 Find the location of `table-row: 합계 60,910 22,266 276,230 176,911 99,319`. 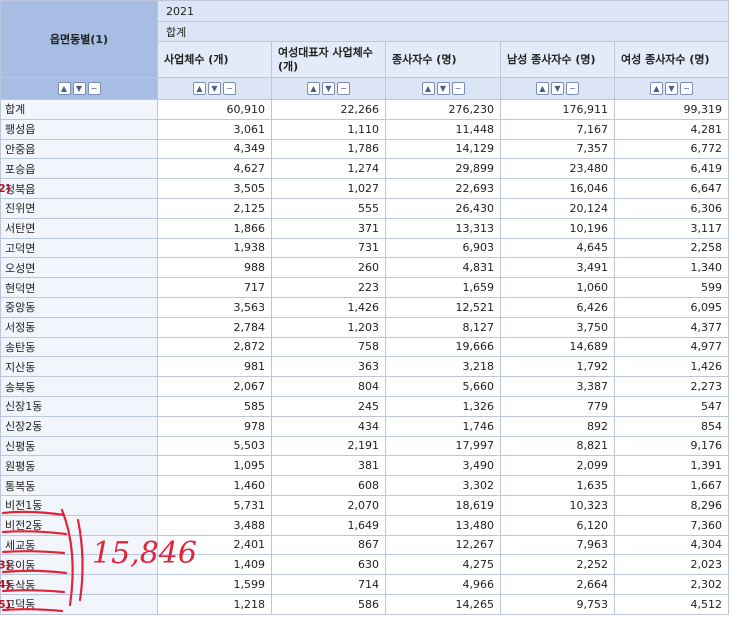

table-row: 합계 60,910 22,266 276,230 176,911 99,319 is located at coordinates (364, 109).